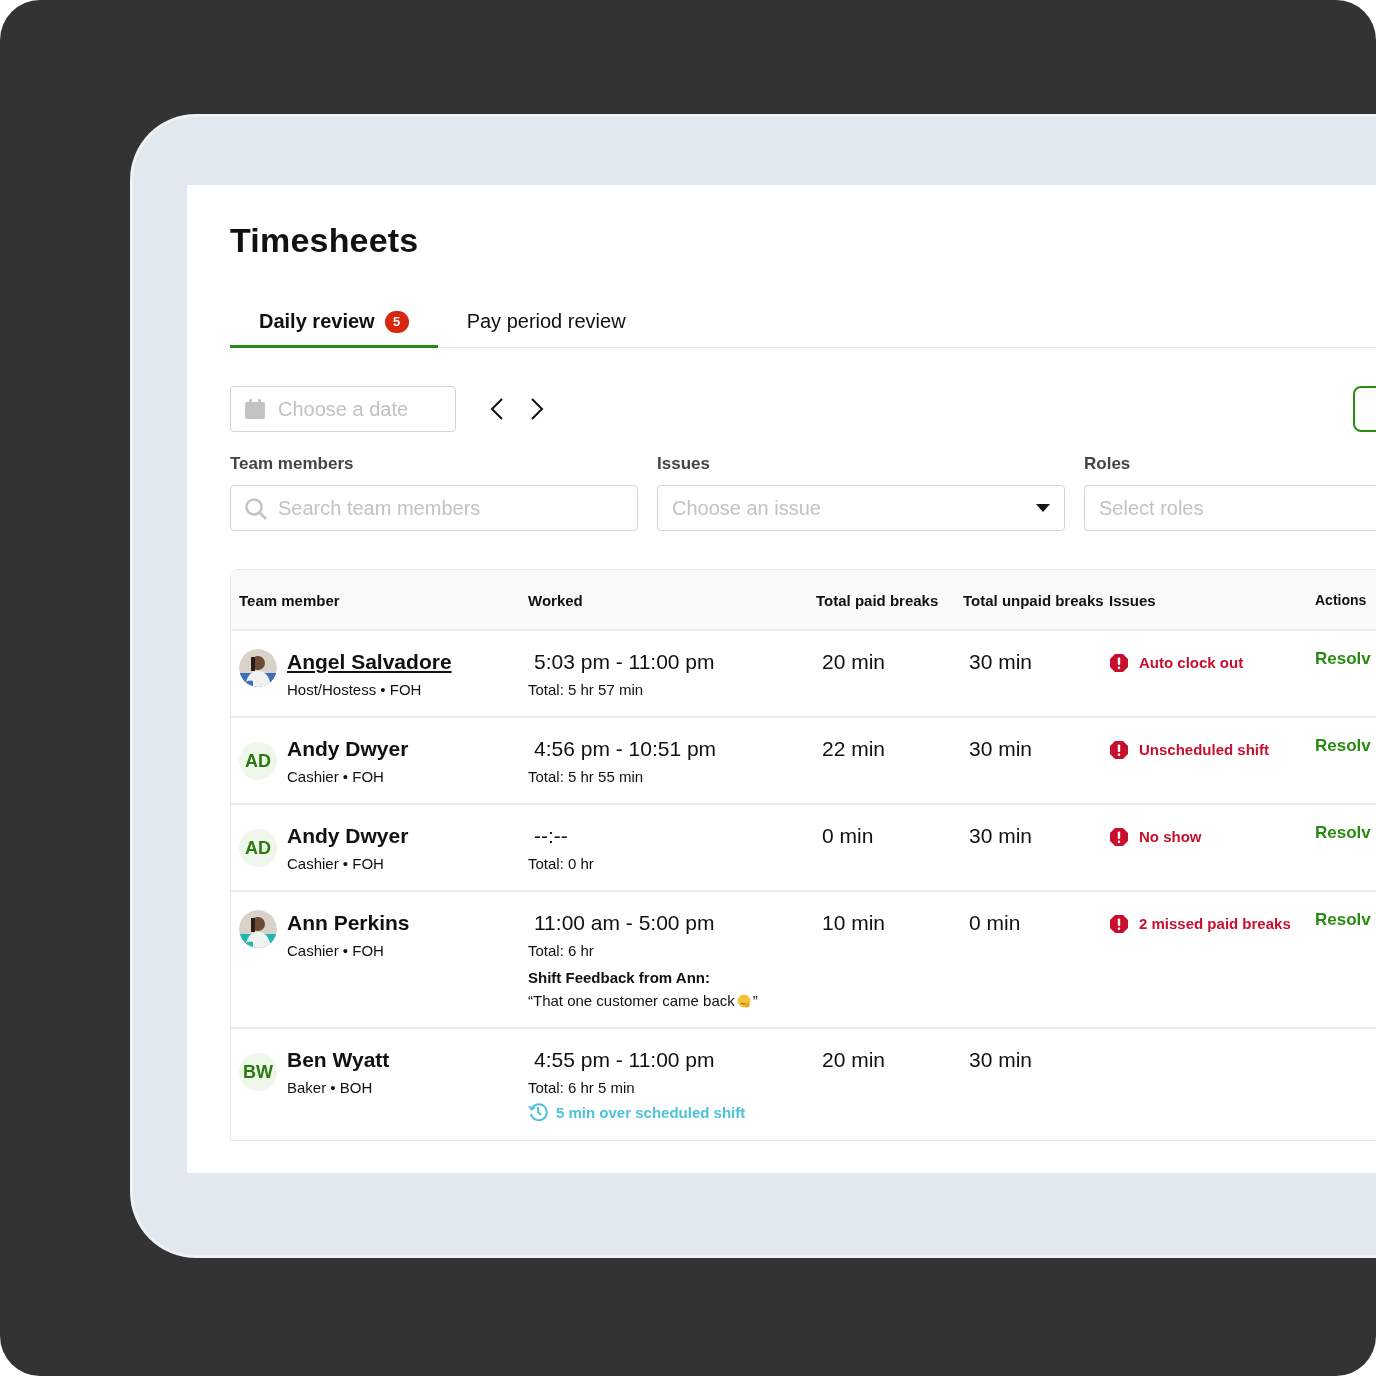  Describe the element at coordinates (1034, 600) in the screenshot. I see `column-header: Total unpaid breaks` at that location.